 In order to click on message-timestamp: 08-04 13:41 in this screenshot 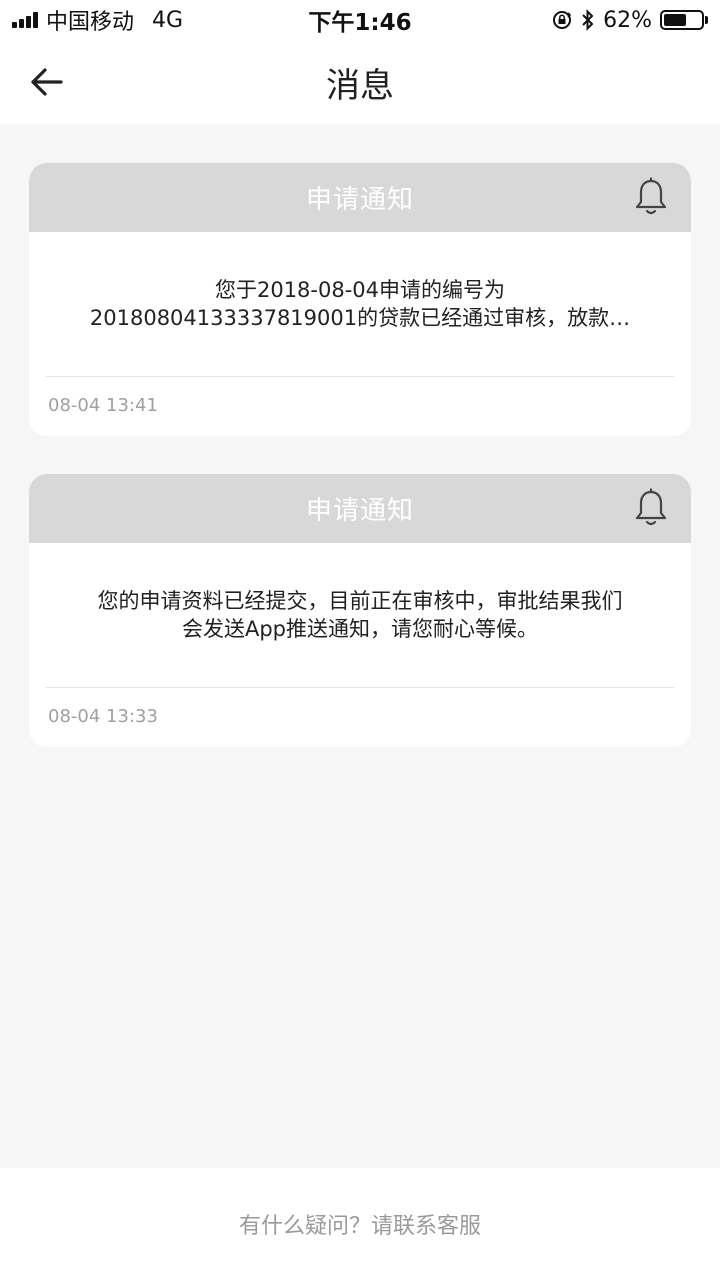, I will do `click(103, 405)`.